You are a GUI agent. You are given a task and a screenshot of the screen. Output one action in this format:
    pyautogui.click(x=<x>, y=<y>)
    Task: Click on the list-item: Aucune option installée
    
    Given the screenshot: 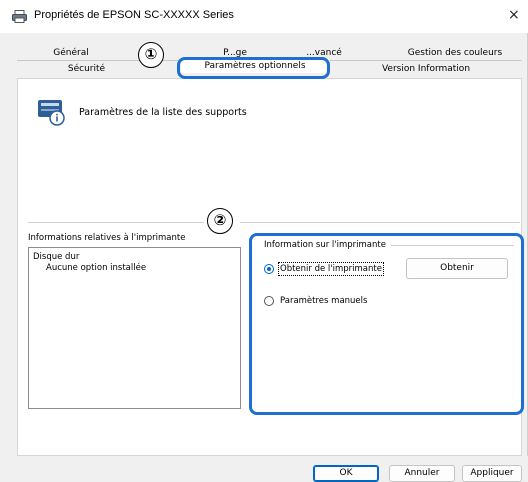 What is the action you would take?
    pyautogui.click(x=96, y=268)
    